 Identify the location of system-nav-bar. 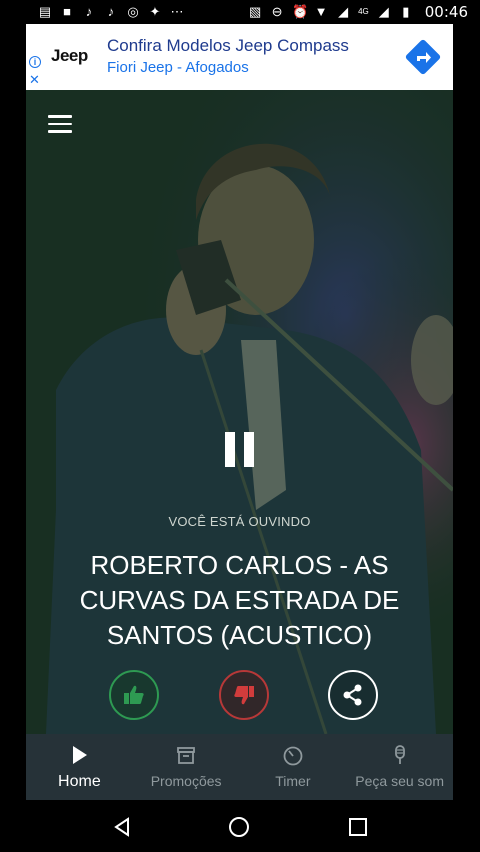
(240, 826).